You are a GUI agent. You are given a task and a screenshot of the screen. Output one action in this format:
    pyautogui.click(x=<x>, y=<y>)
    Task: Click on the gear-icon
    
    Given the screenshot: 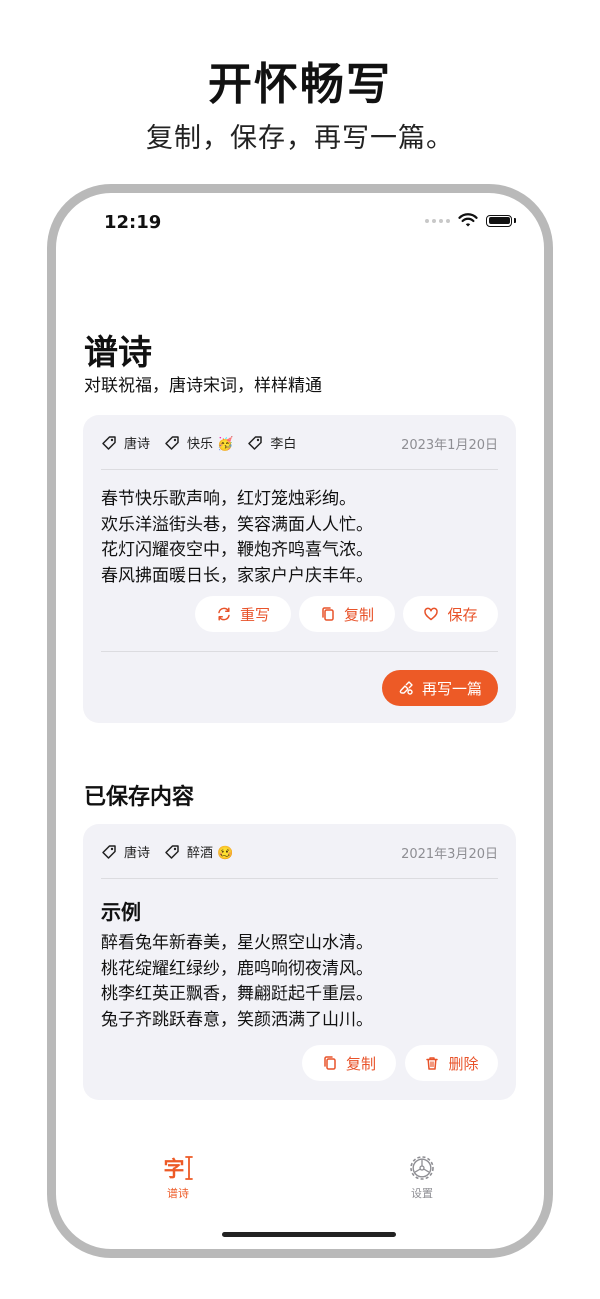 What is the action you would take?
    pyautogui.click(x=422, y=1168)
    